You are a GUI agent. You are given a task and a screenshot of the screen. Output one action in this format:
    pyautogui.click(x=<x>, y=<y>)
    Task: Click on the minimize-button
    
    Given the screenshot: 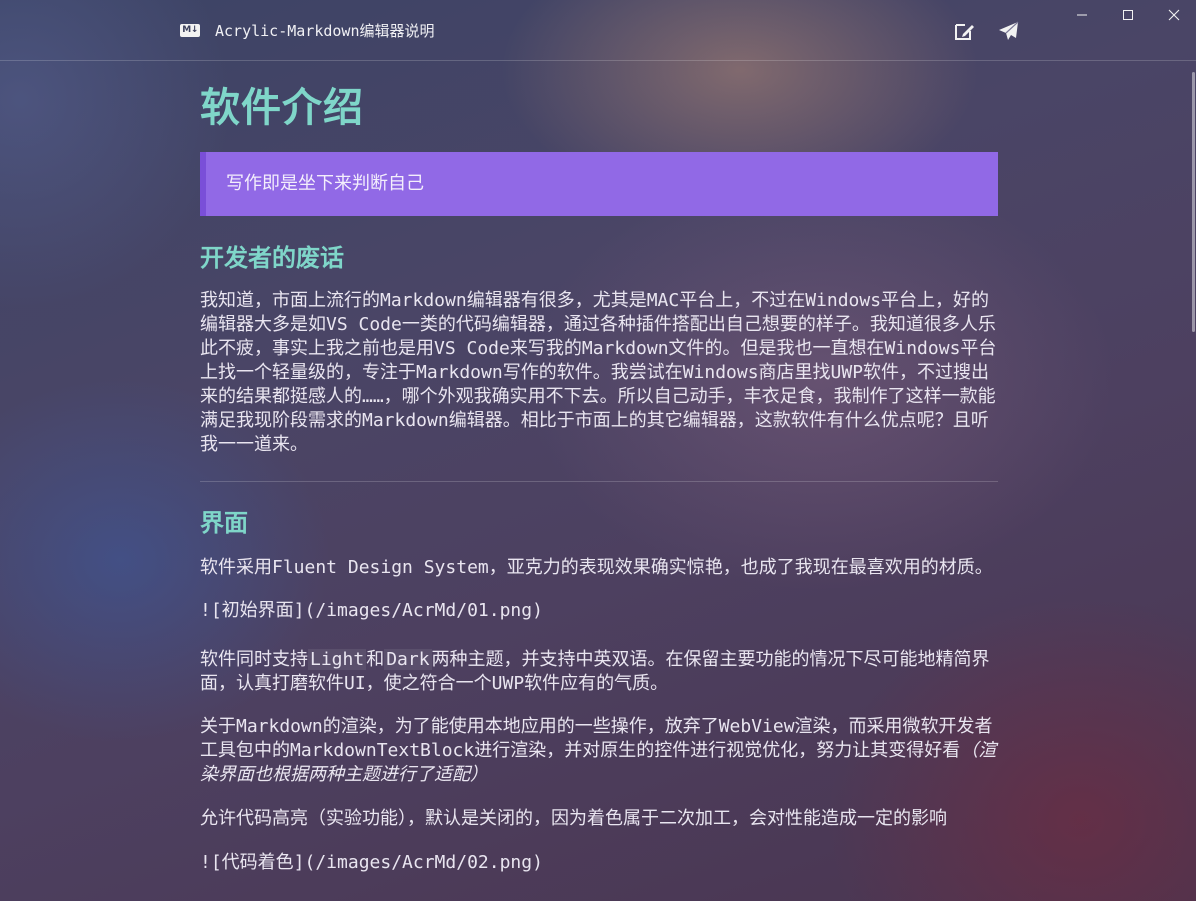 What is the action you would take?
    pyautogui.click(x=1082, y=15)
    